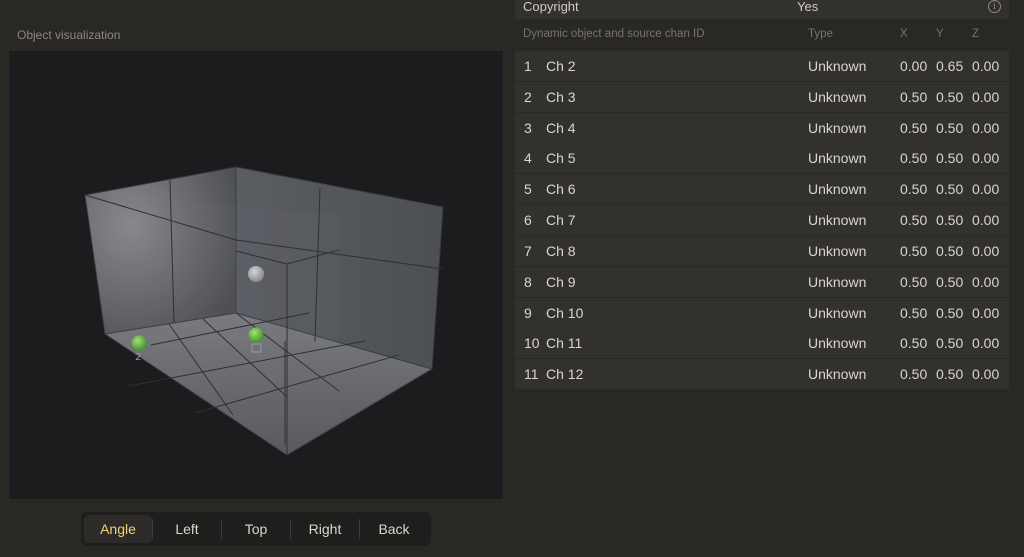 The width and height of the screenshot is (1024, 557). Describe the element at coordinates (762, 9) in the screenshot. I see `metadata-copyright-row: Copyright Yes i` at that location.